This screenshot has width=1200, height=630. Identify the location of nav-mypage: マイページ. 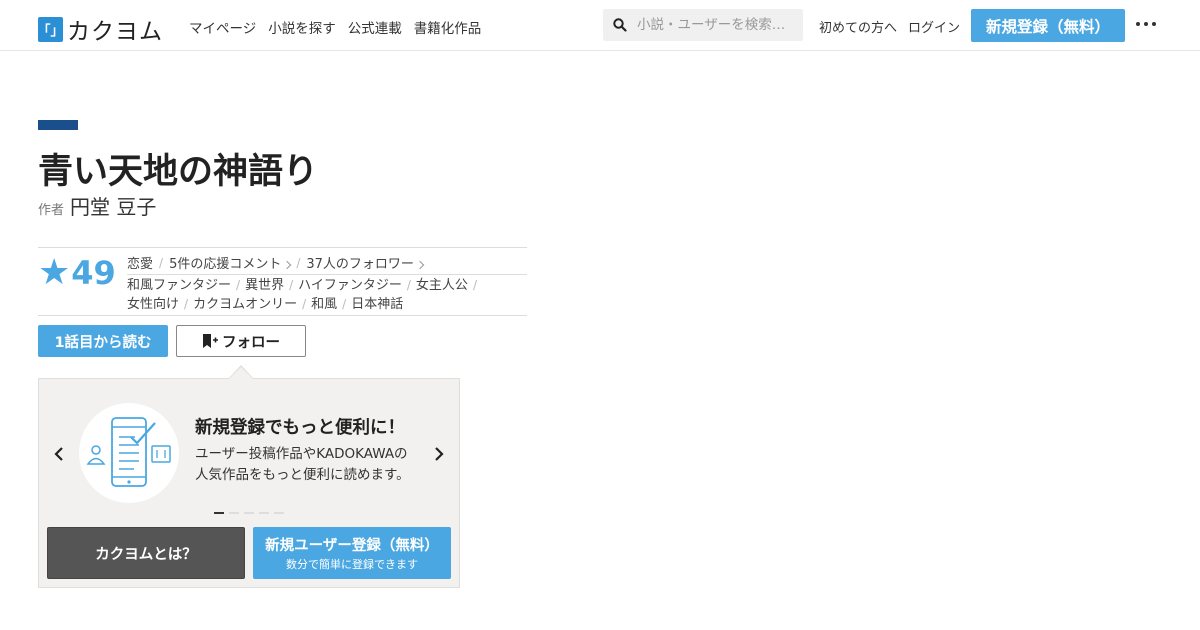
(222, 27).